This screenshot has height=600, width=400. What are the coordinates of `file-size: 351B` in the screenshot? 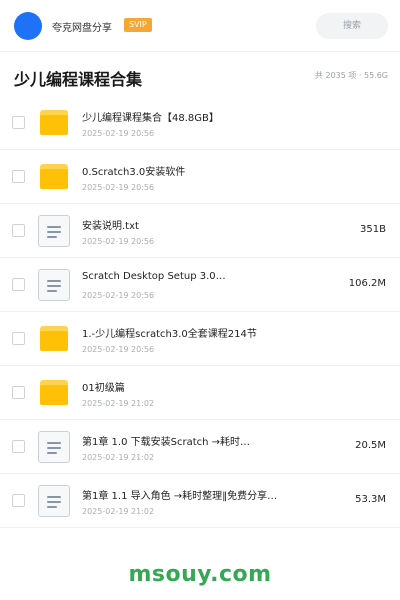 It's located at (373, 229).